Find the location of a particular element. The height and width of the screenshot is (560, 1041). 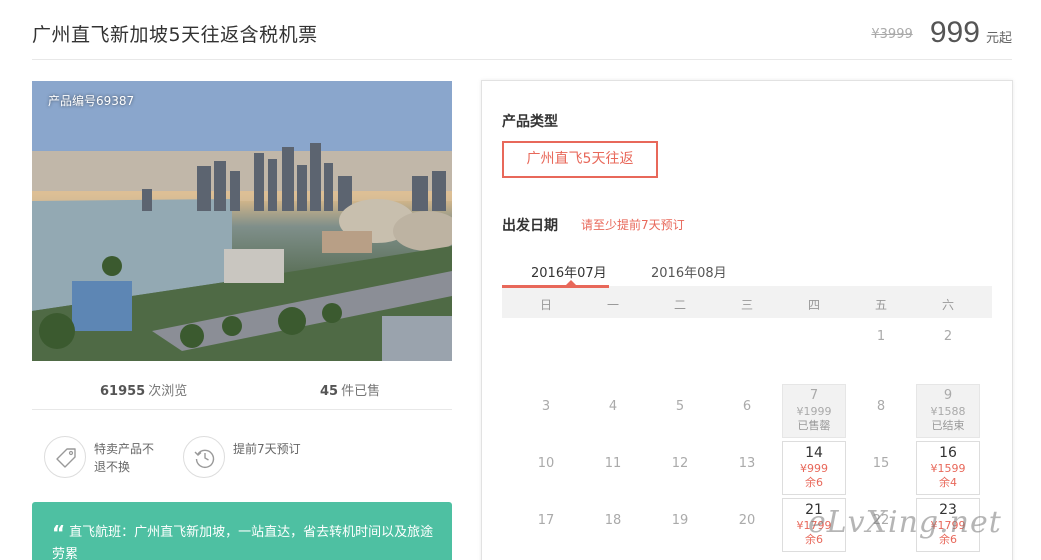

sold-count-label: 件已售 is located at coordinates (361, 391).